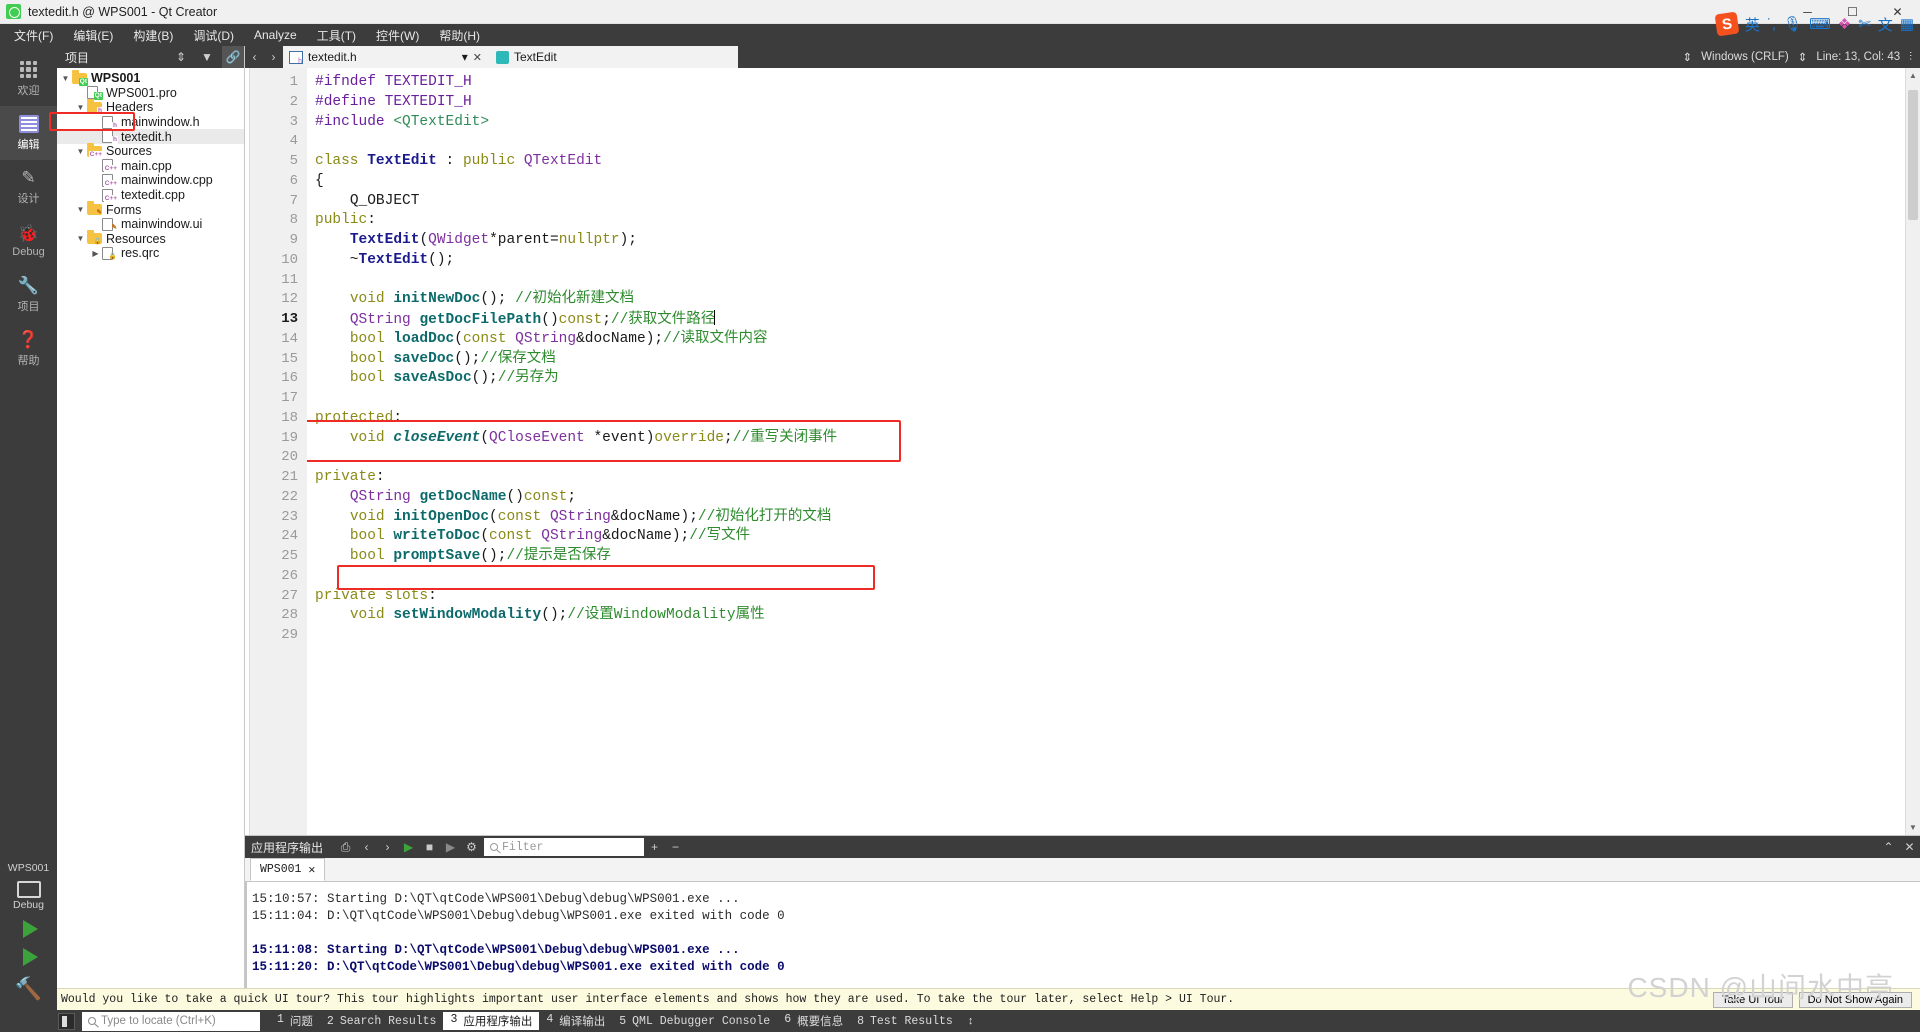 The height and width of the screenshot is (1032, 1920). What do you see at coordinates (1910, 57) in the screenshot?
I see `editor-toolbar-overflow-icon: ⫶` at bounding box center [1910, 57].